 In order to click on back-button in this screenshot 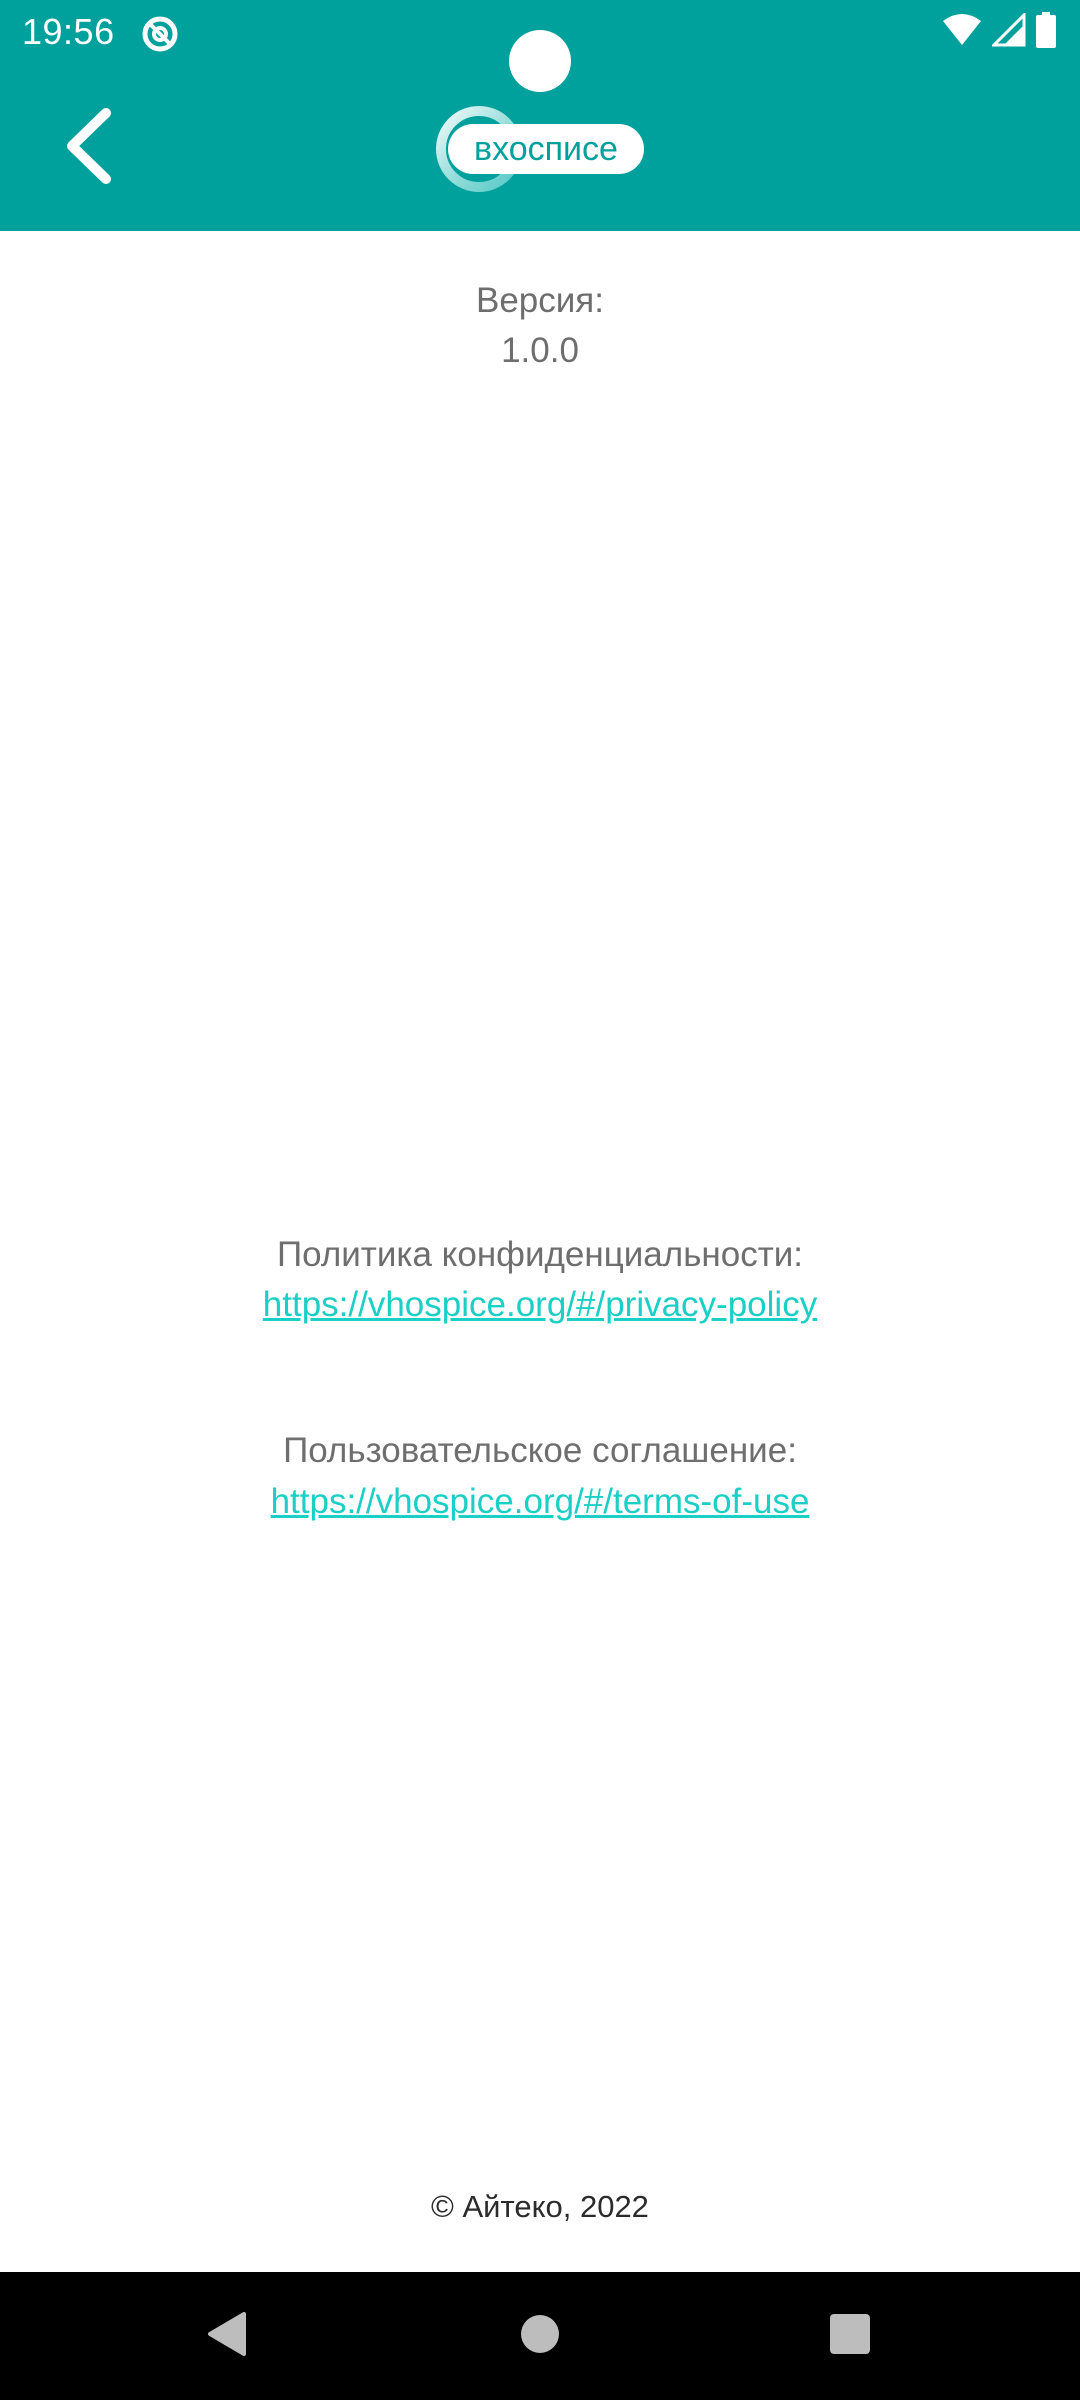, I will do `click(88, 148)`.